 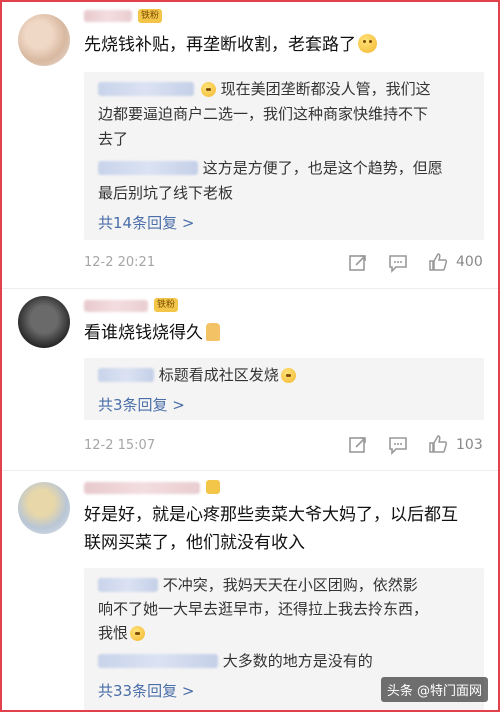 I want to click on like-count: 103, so click(x=469, y=445).